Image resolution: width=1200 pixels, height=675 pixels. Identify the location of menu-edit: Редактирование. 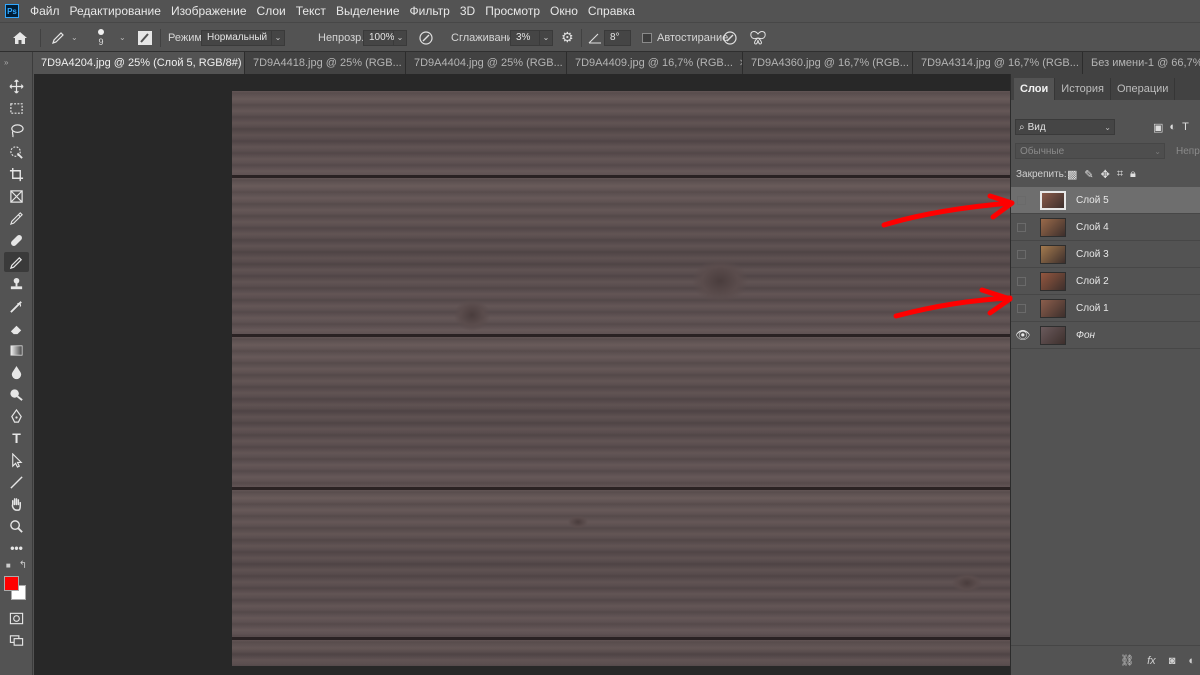
(115, 11).